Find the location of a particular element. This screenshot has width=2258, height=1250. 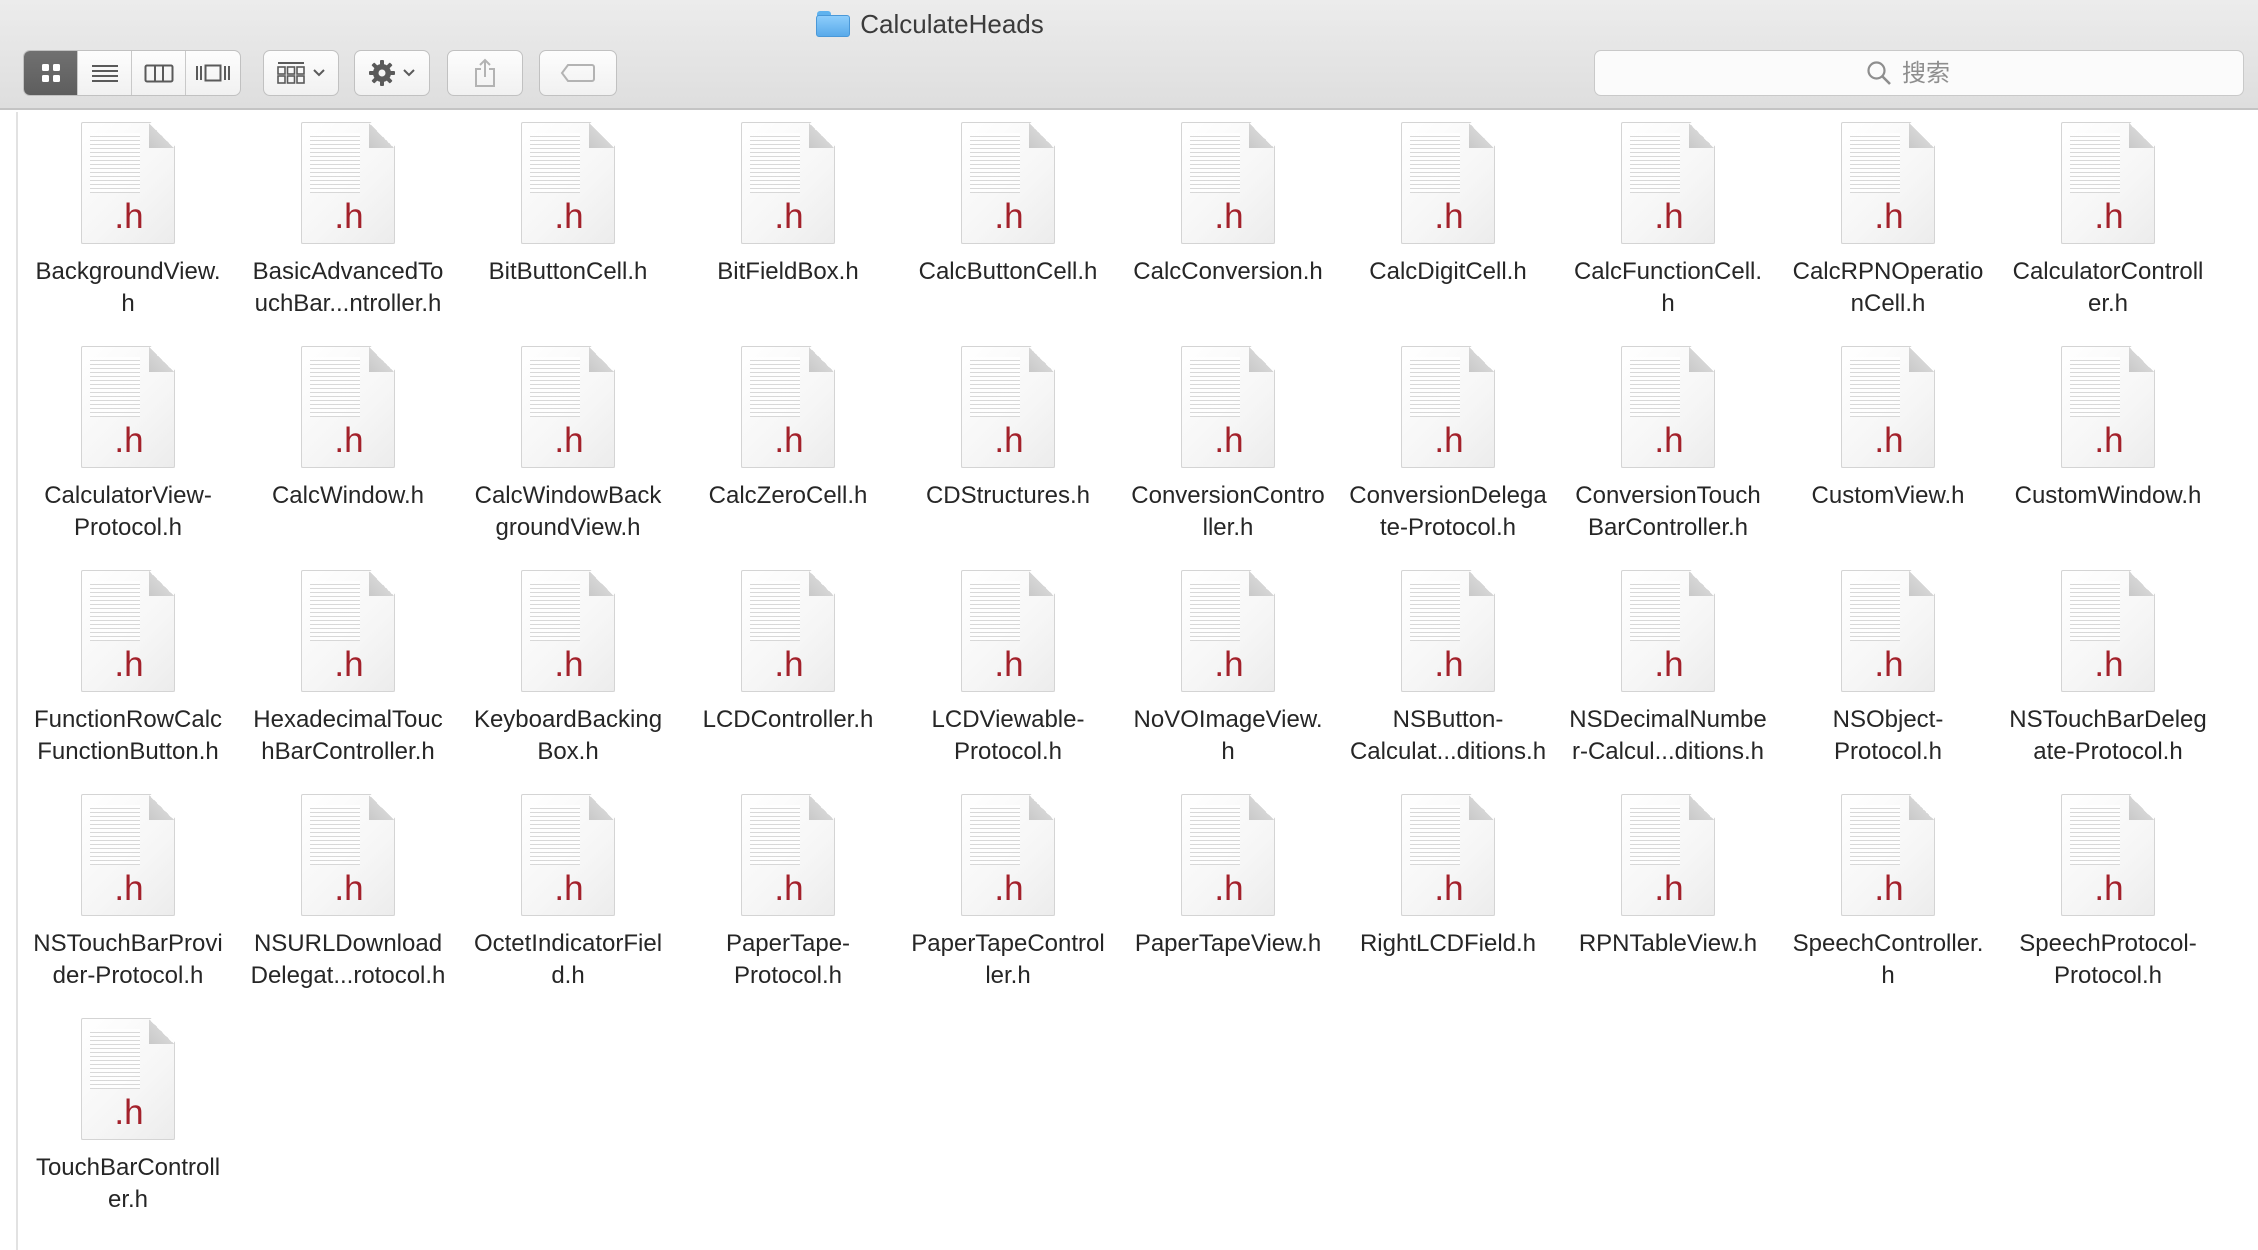

file-name-line: CalcRPNOperatio is located at coordinates (1888, 271).